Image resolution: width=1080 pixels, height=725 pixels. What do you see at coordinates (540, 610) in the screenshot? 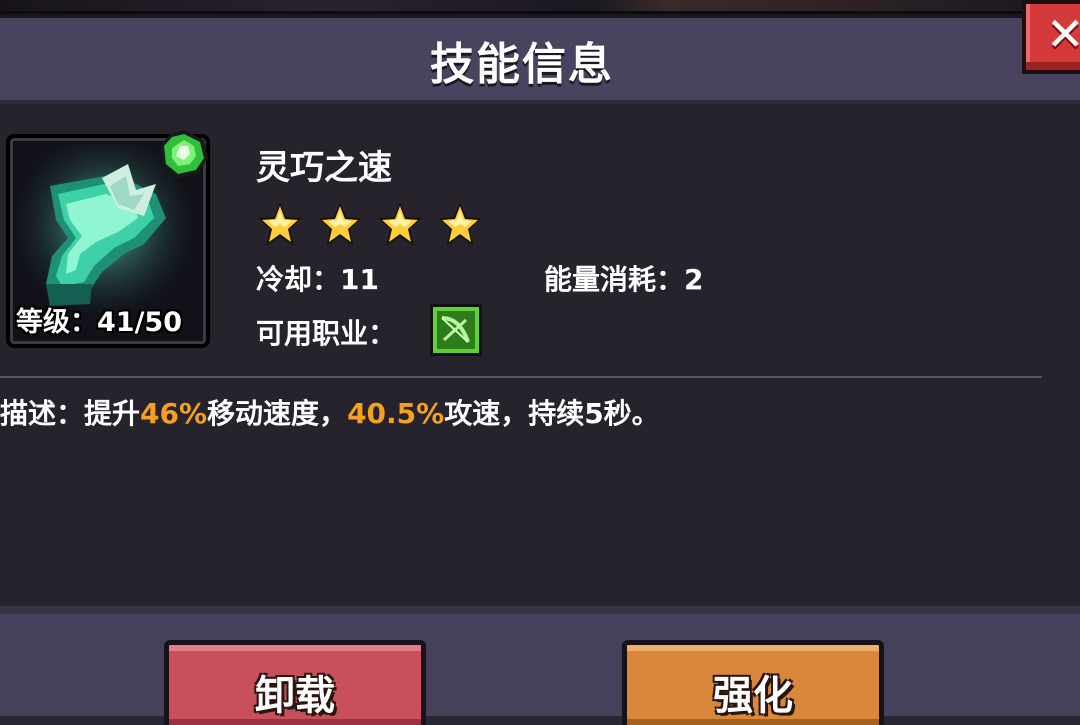
I see `content-bottom-border` at bounding box center [540, 610].